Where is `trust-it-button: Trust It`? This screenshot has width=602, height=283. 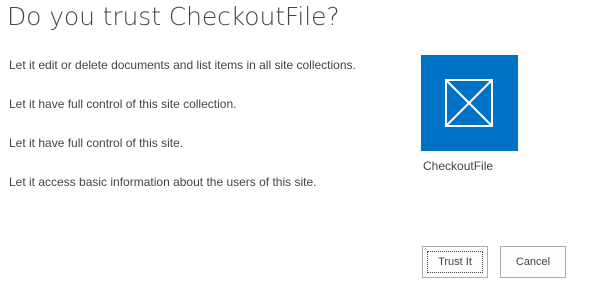
trust-it-button: Trust It is located at coordinates (455, 262).